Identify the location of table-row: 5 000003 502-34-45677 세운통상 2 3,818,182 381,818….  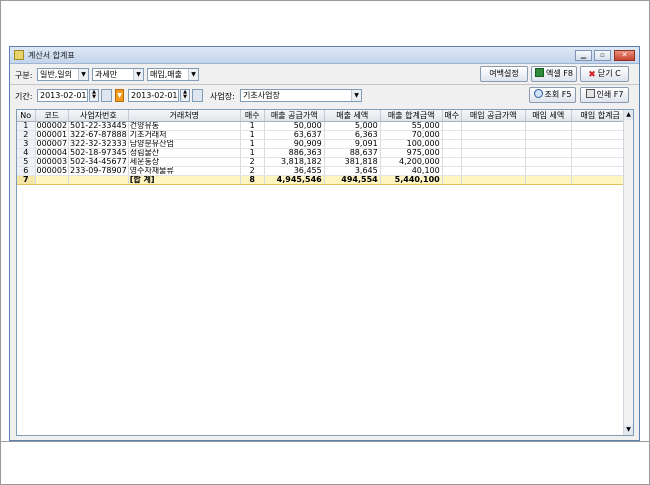
(323, 162).